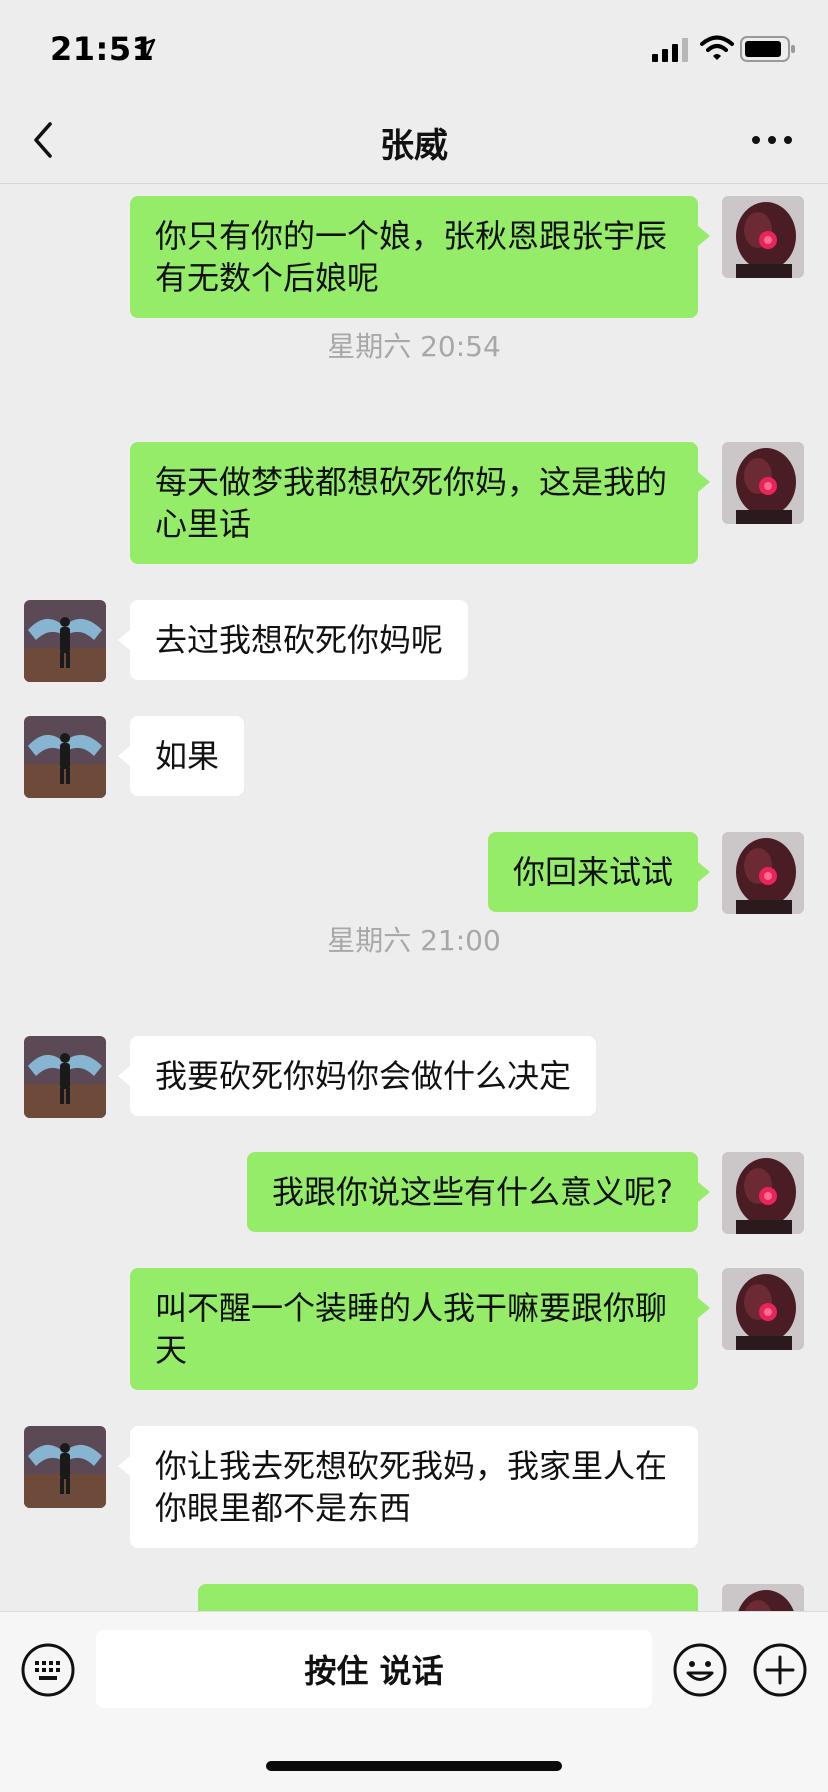 Image resolution: width=828 pixels, height=1792 pixels. Describe the element at coordinates (448, 1597) in the screenshot. I see `my-message-bubble-partial` at that location.